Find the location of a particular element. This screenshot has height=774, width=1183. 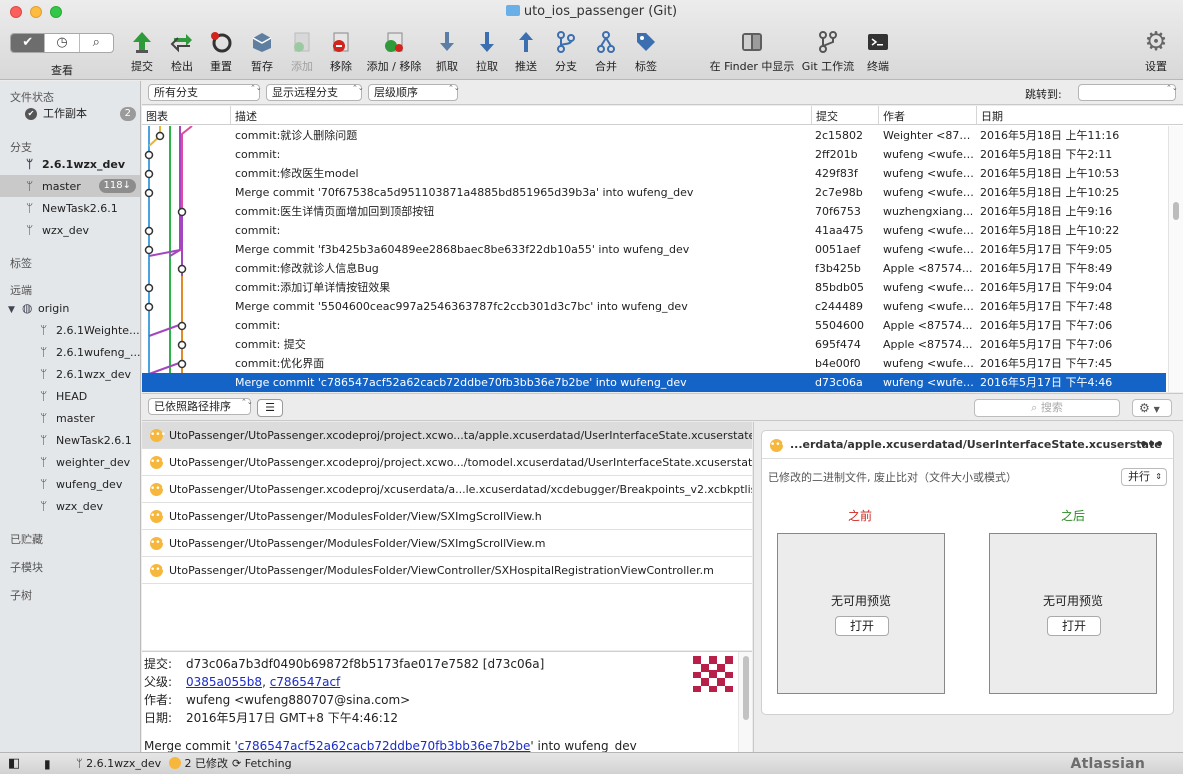

checkmark-icon: ✔ is located at coordinates (28, 43).